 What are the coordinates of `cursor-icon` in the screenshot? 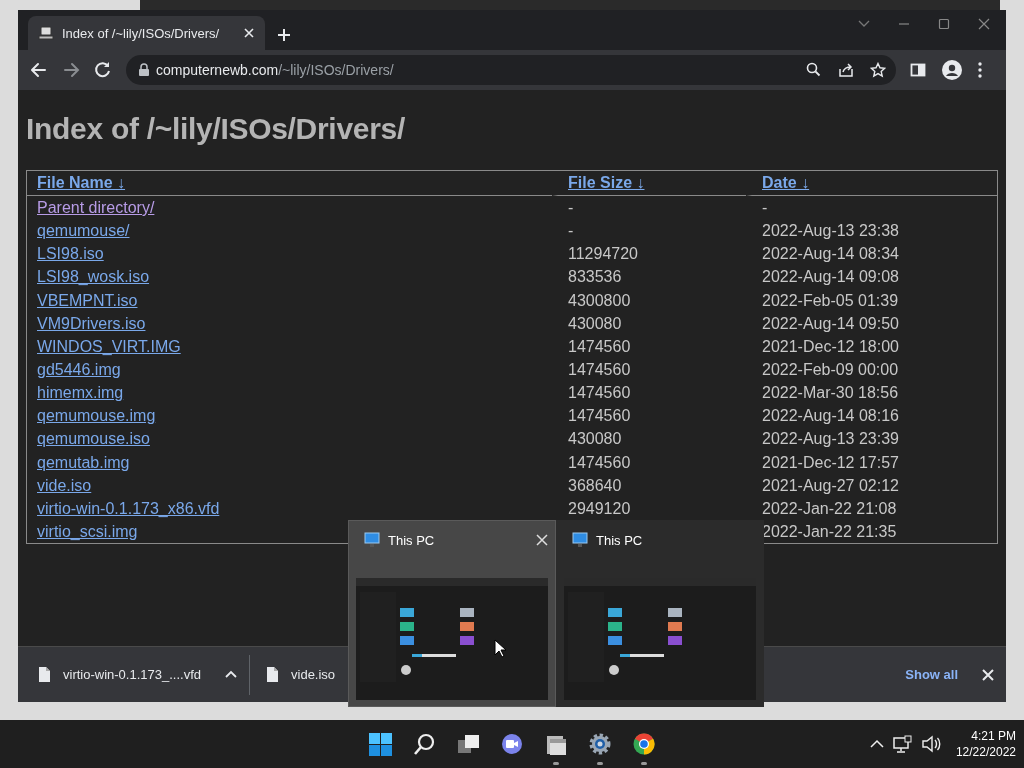 It's located at (501, 648).